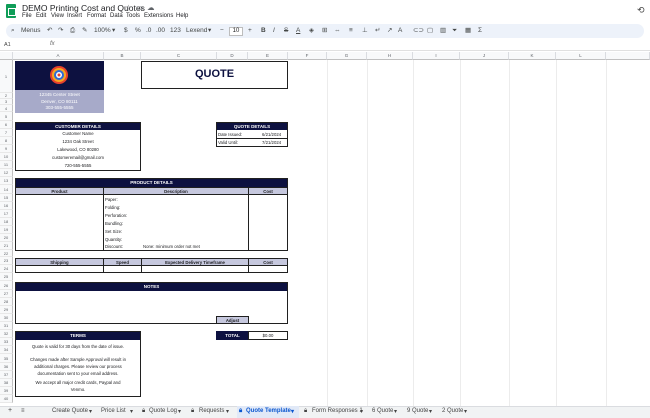  What do you see at coordinates (6, 133) in the screenshot?
I see `row-header: 7` at bounding box center [6, 133].